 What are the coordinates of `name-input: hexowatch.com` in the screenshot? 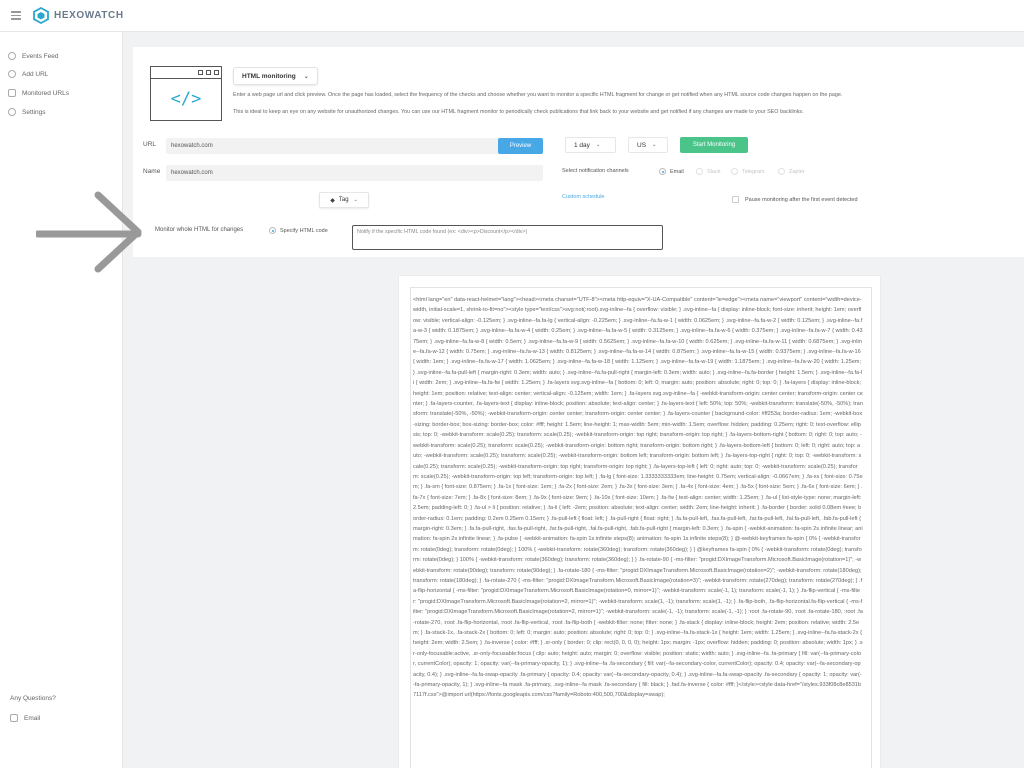 It's located at (354, 173).